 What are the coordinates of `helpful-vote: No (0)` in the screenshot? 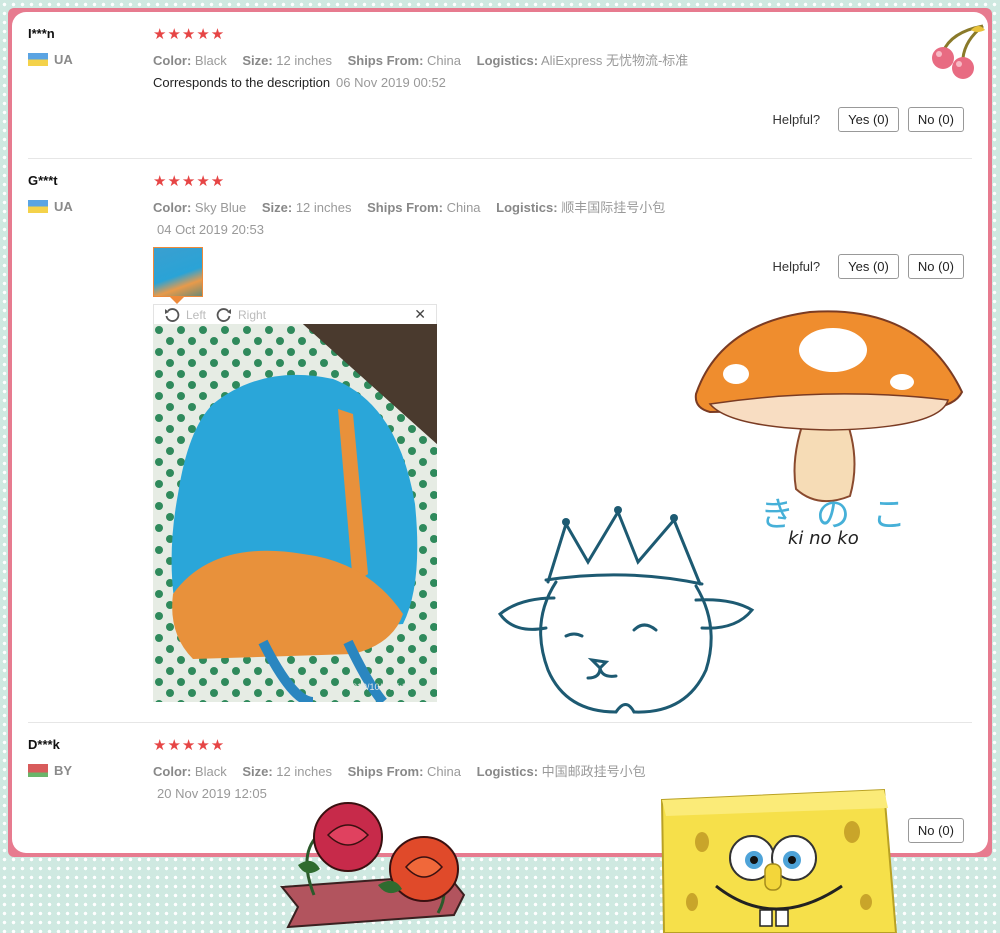 It's located at (931, 830).